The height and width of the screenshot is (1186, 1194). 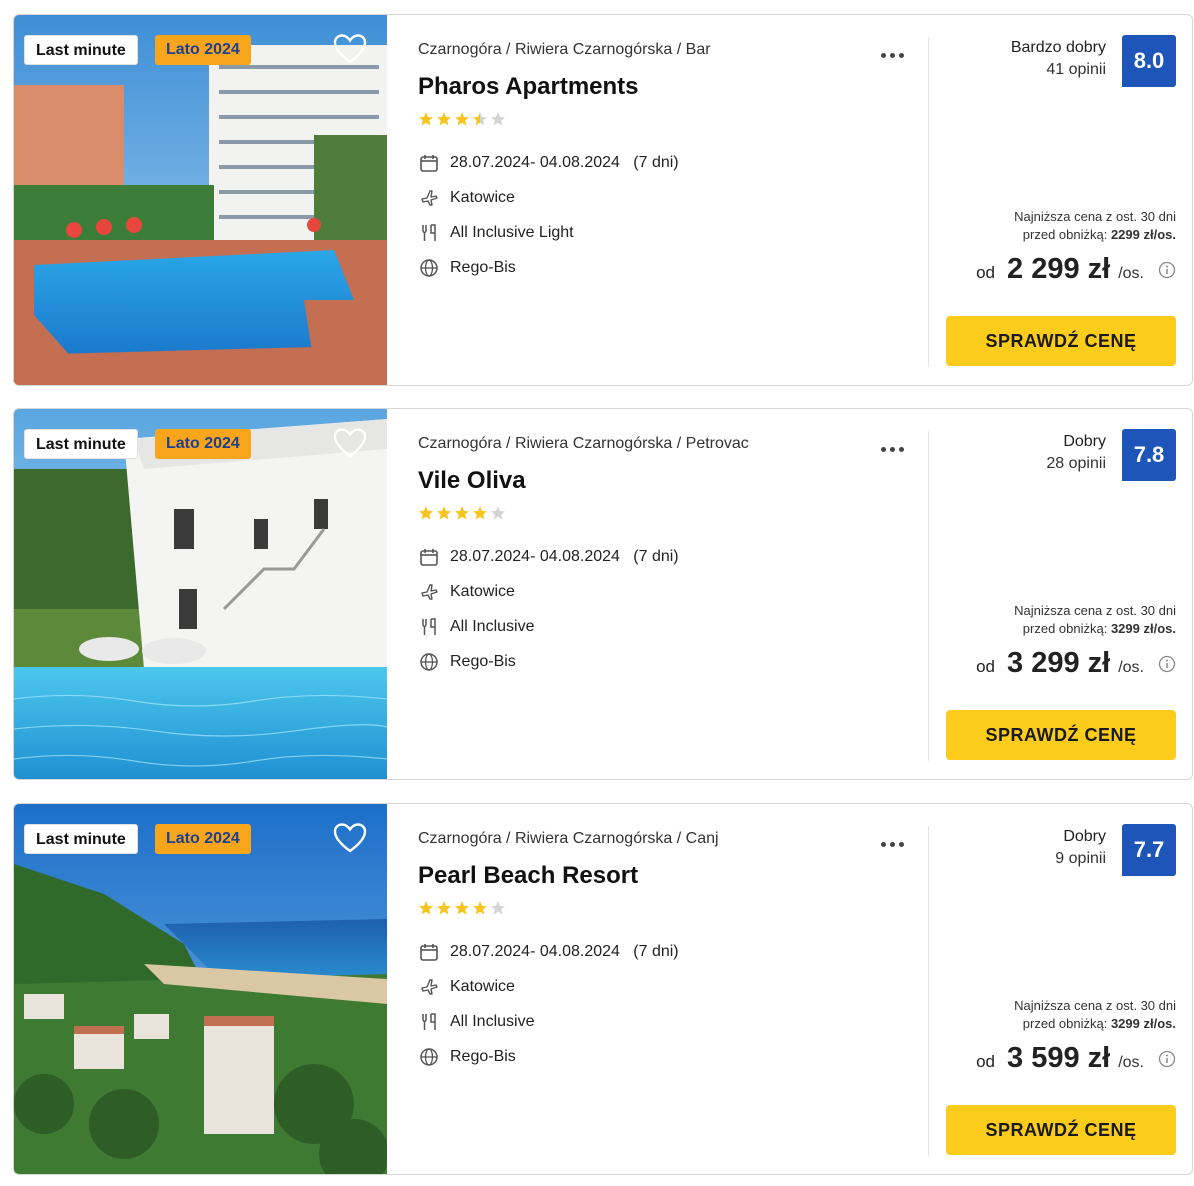 I want to click on hotel-name: Vile Oliva, so click(x=472, y=481).